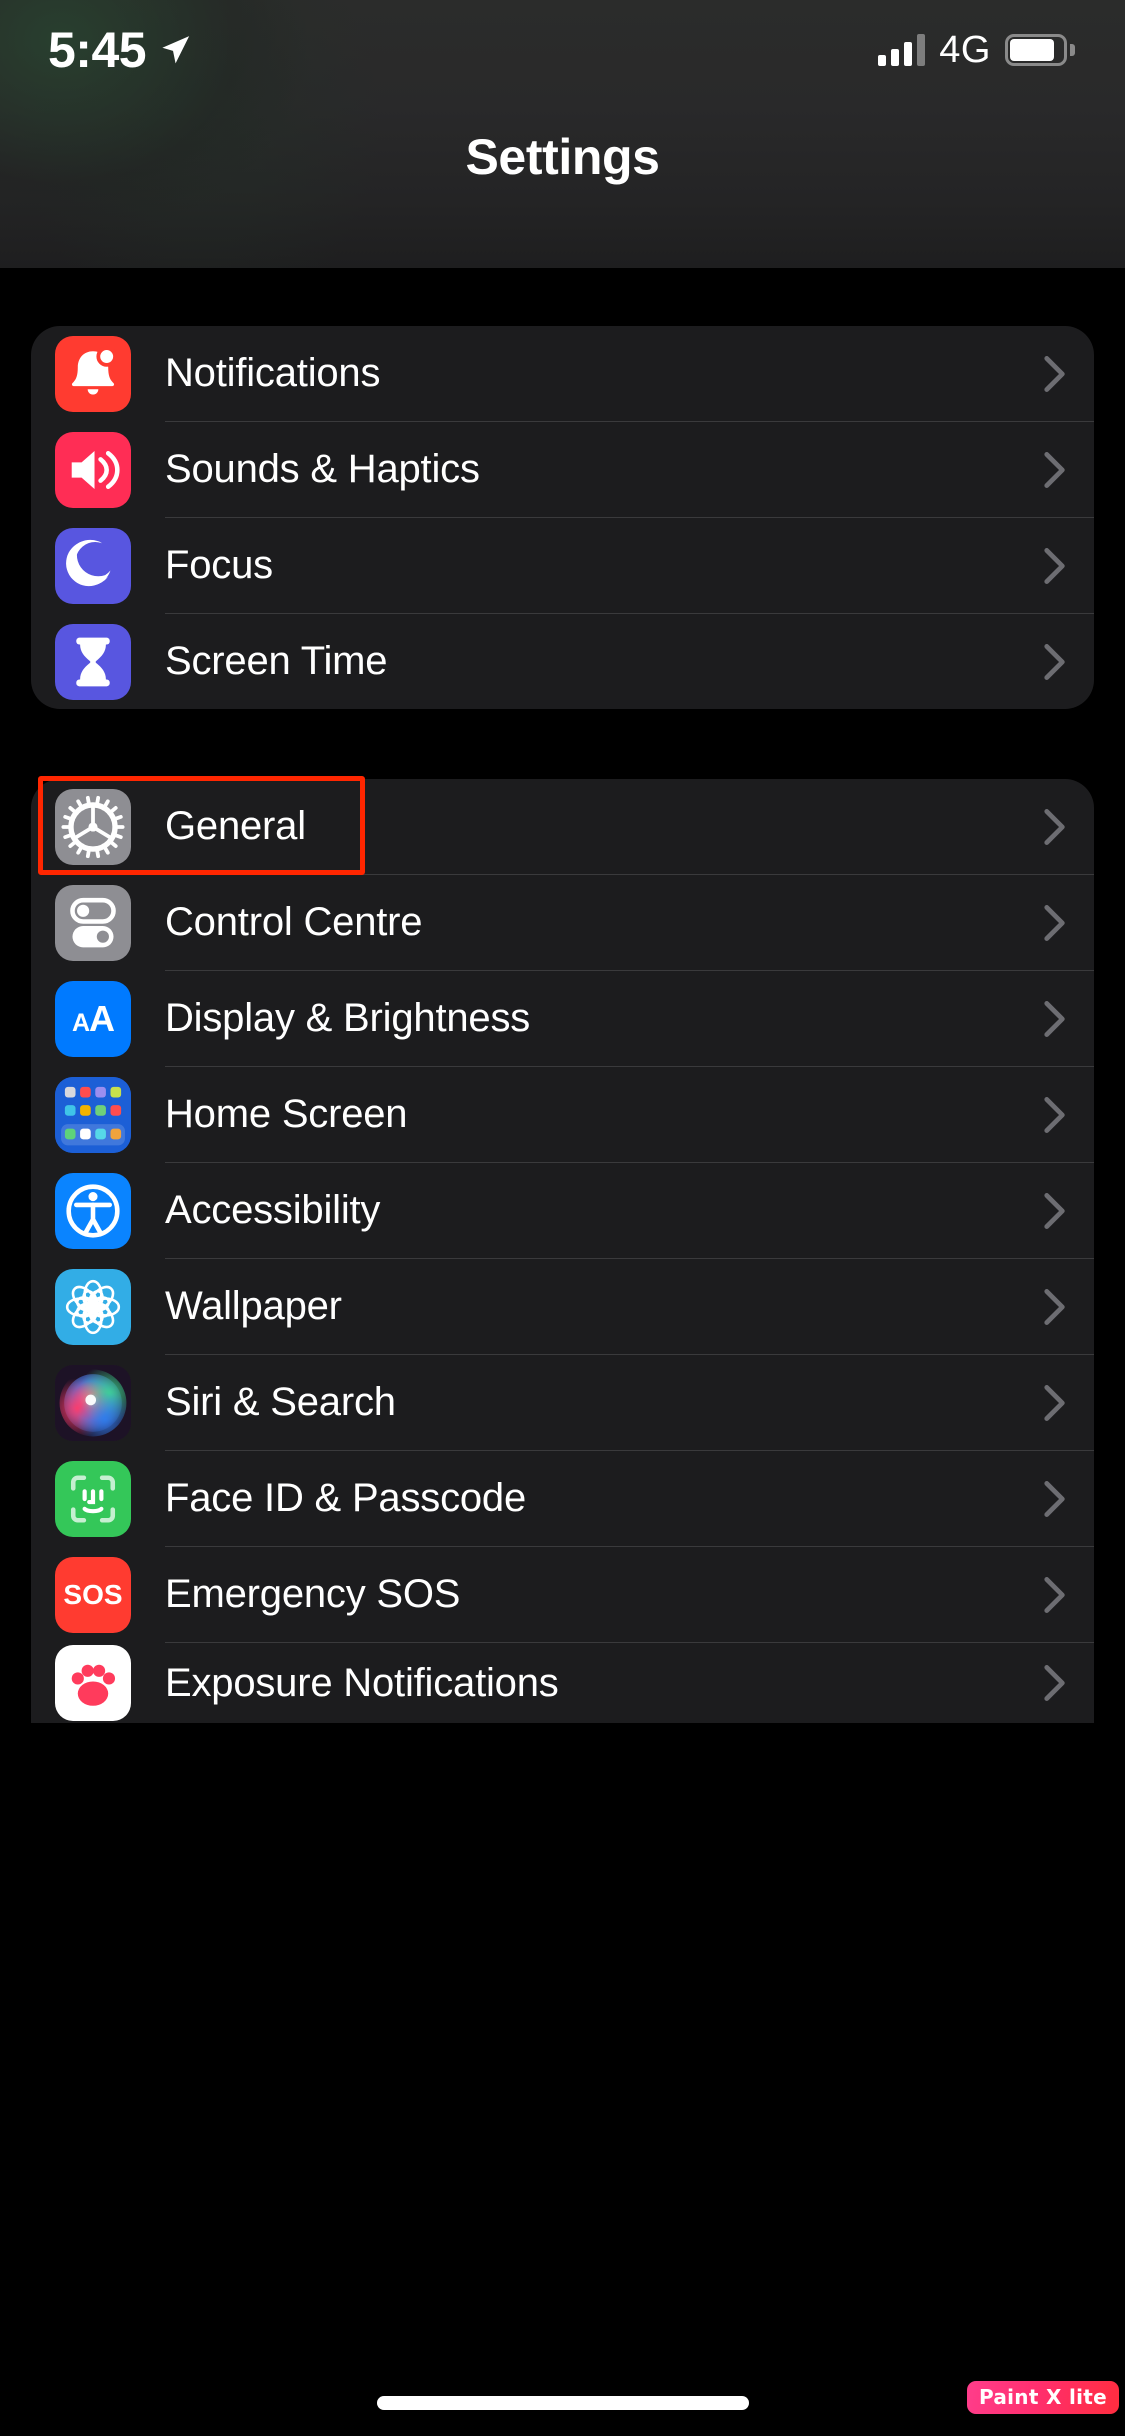 The width and height of the screenshot is (1125, 2436). I want to click on row-icon-wrap: AA, so click(93, 1018).